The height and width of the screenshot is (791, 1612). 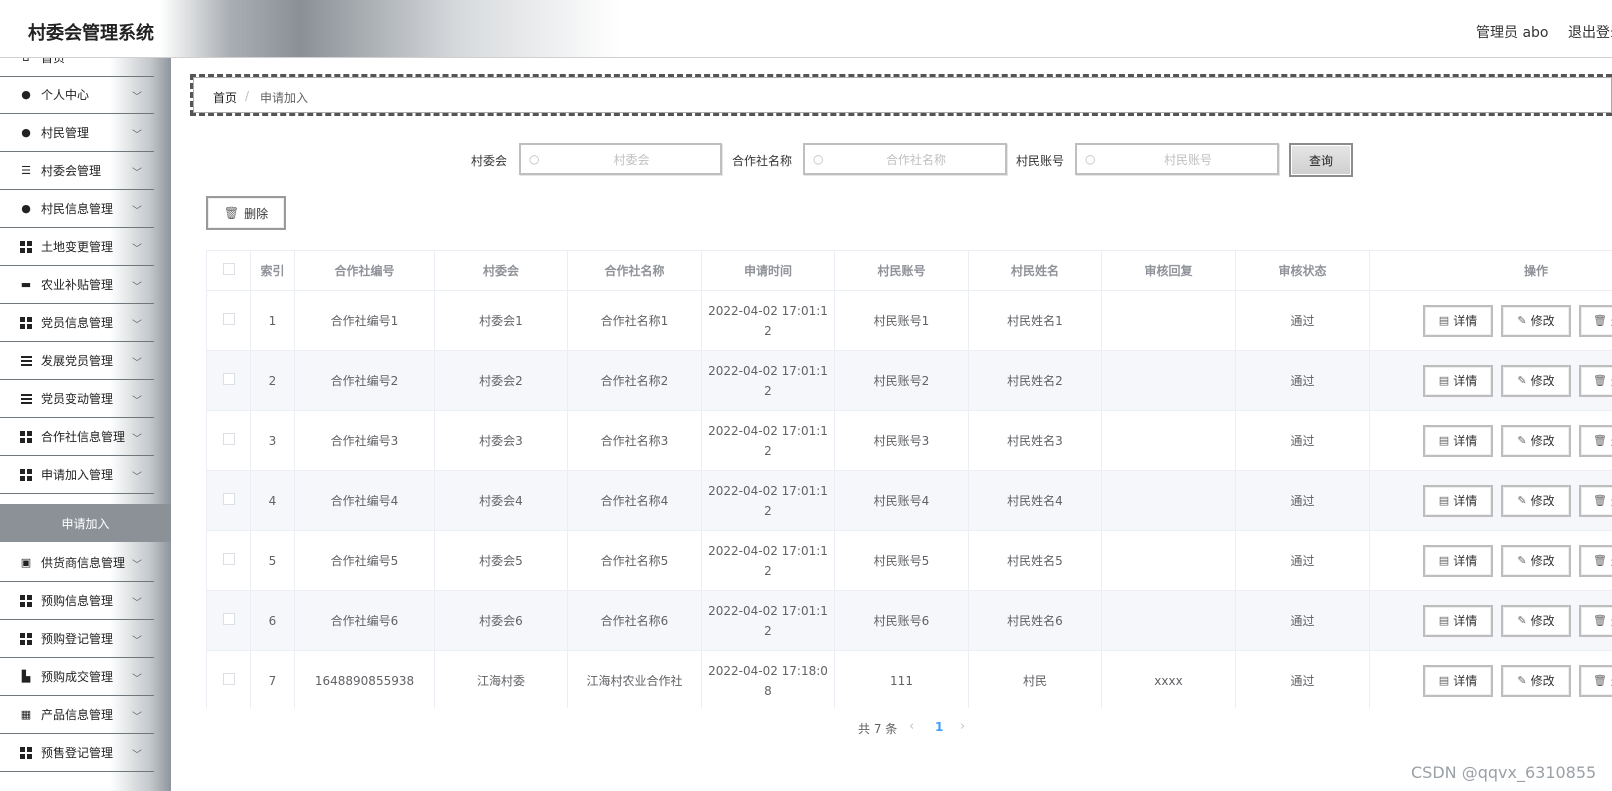 I want to click on sidebar-item-apply-join: 申请加入管理 ﹀, so click(x=77, y=475).